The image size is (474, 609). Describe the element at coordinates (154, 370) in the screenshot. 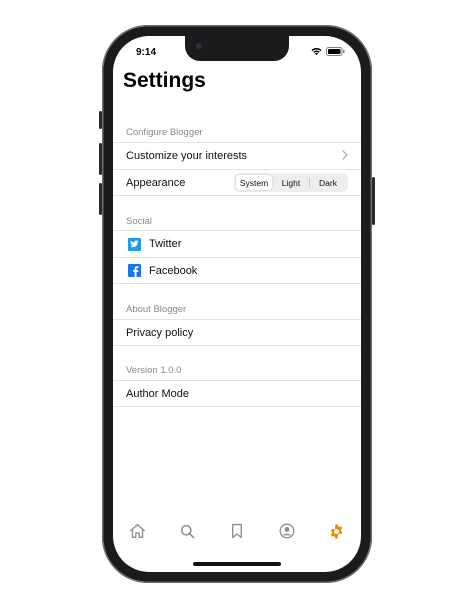

I see `section-header-version: Version 1.0.0` at that location.